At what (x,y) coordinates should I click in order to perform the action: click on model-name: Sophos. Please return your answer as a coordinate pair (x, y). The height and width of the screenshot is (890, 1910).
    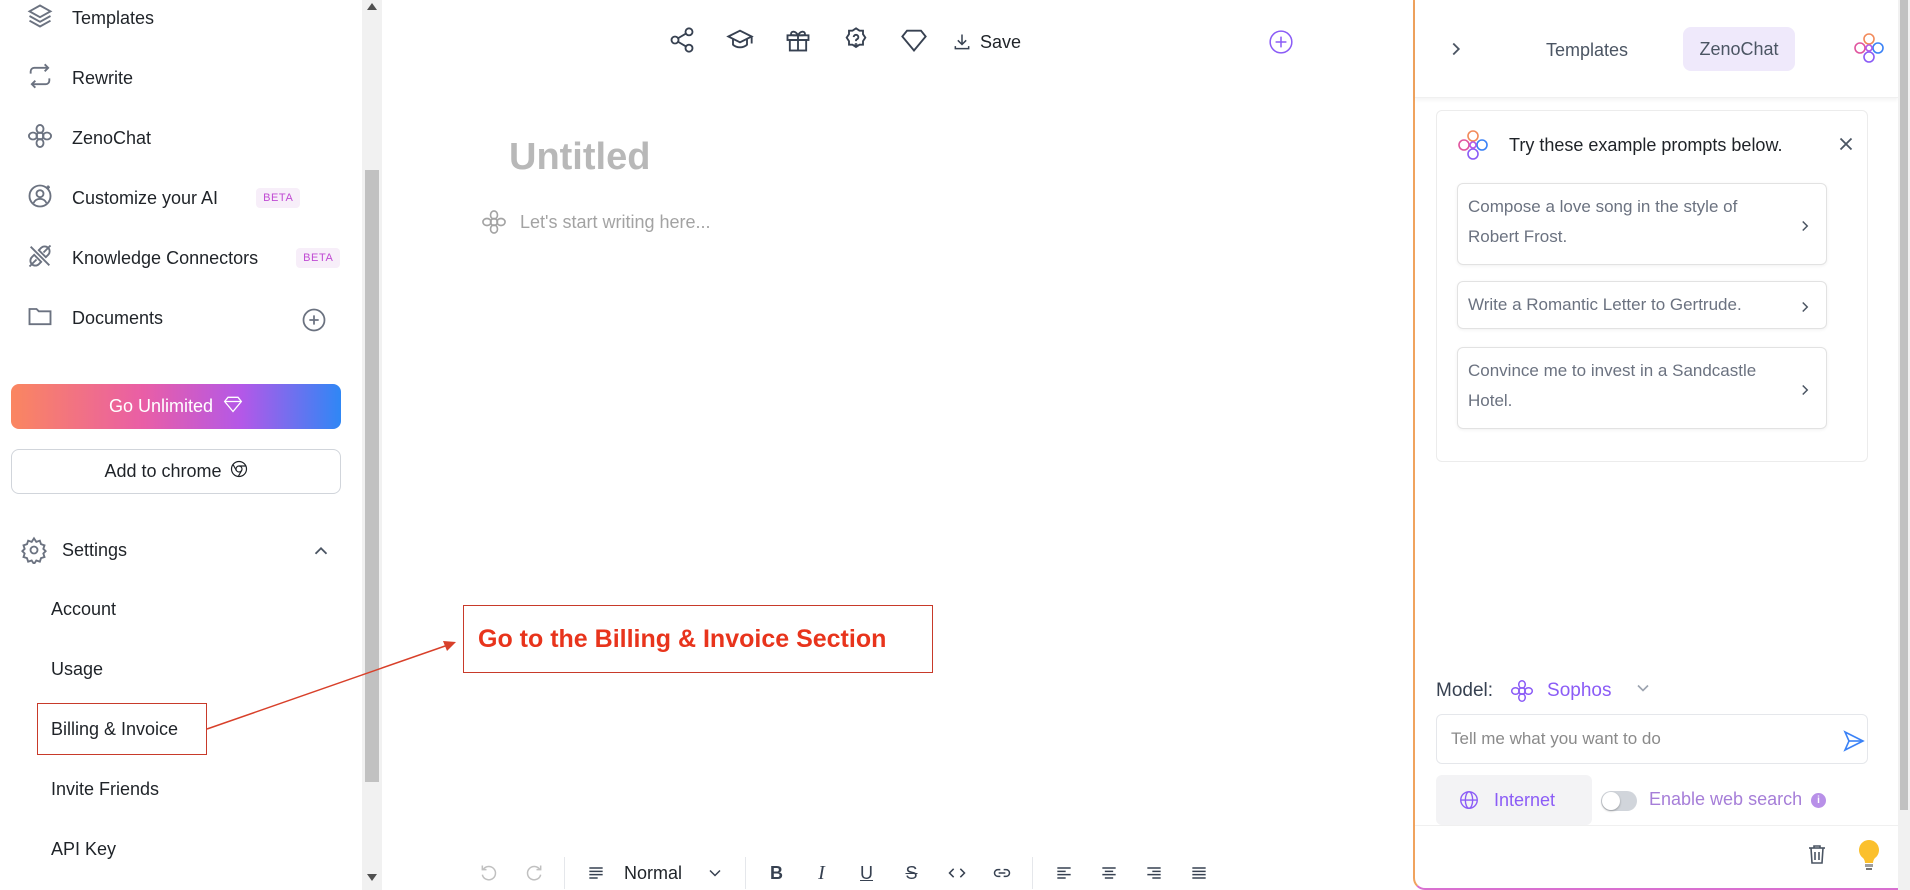
    Looking at the image, I should click on (1579, 690).